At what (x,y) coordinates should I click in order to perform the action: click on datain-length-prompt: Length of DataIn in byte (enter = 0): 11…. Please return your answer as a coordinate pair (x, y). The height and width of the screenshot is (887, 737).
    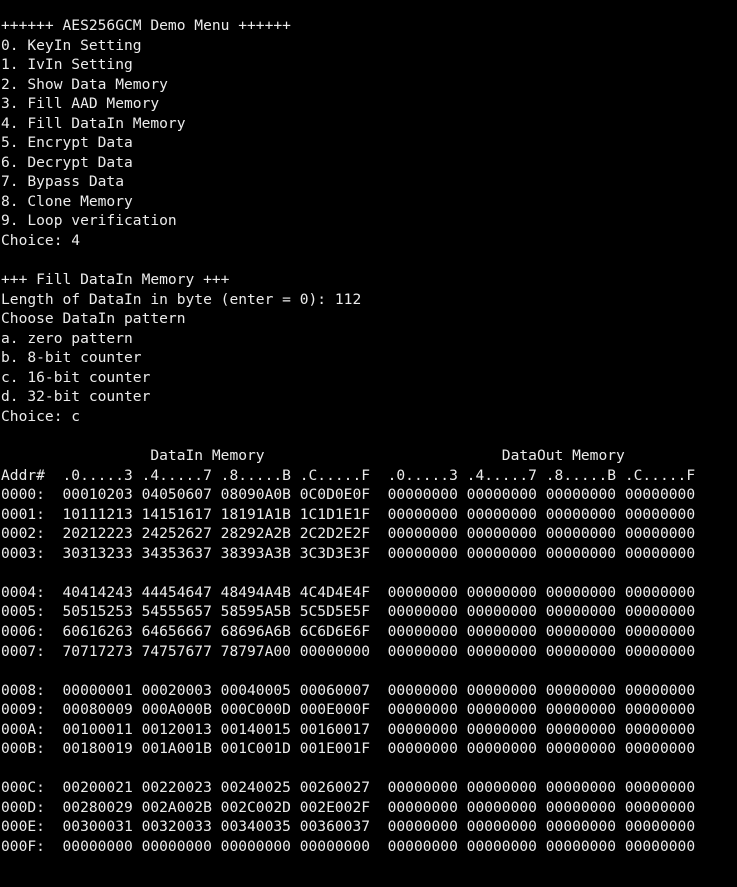
    Looking at the image, I should click on (181, 299).